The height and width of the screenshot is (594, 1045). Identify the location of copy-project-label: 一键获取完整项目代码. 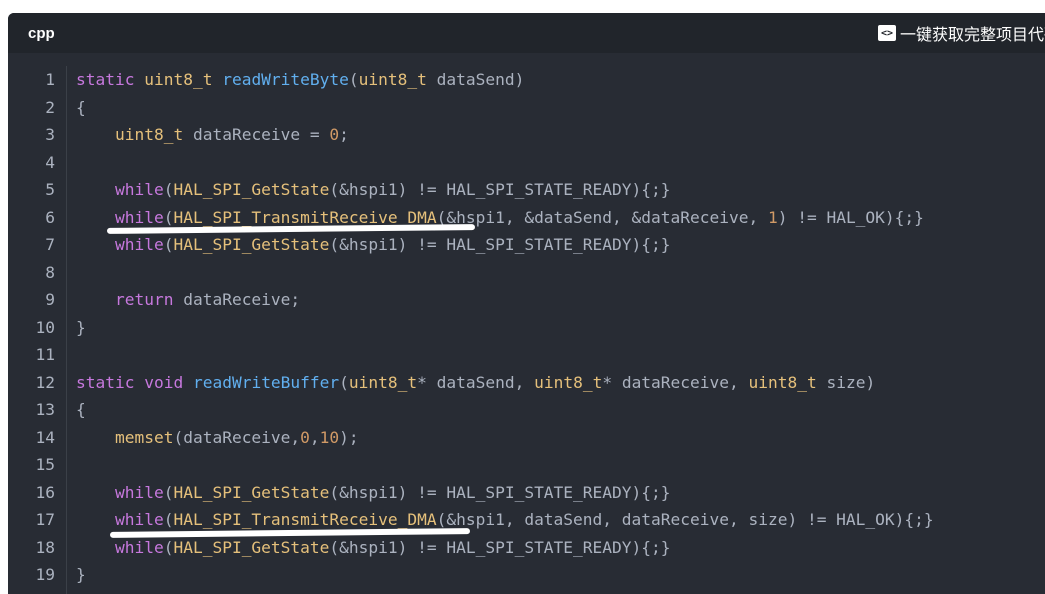
(972, 34).